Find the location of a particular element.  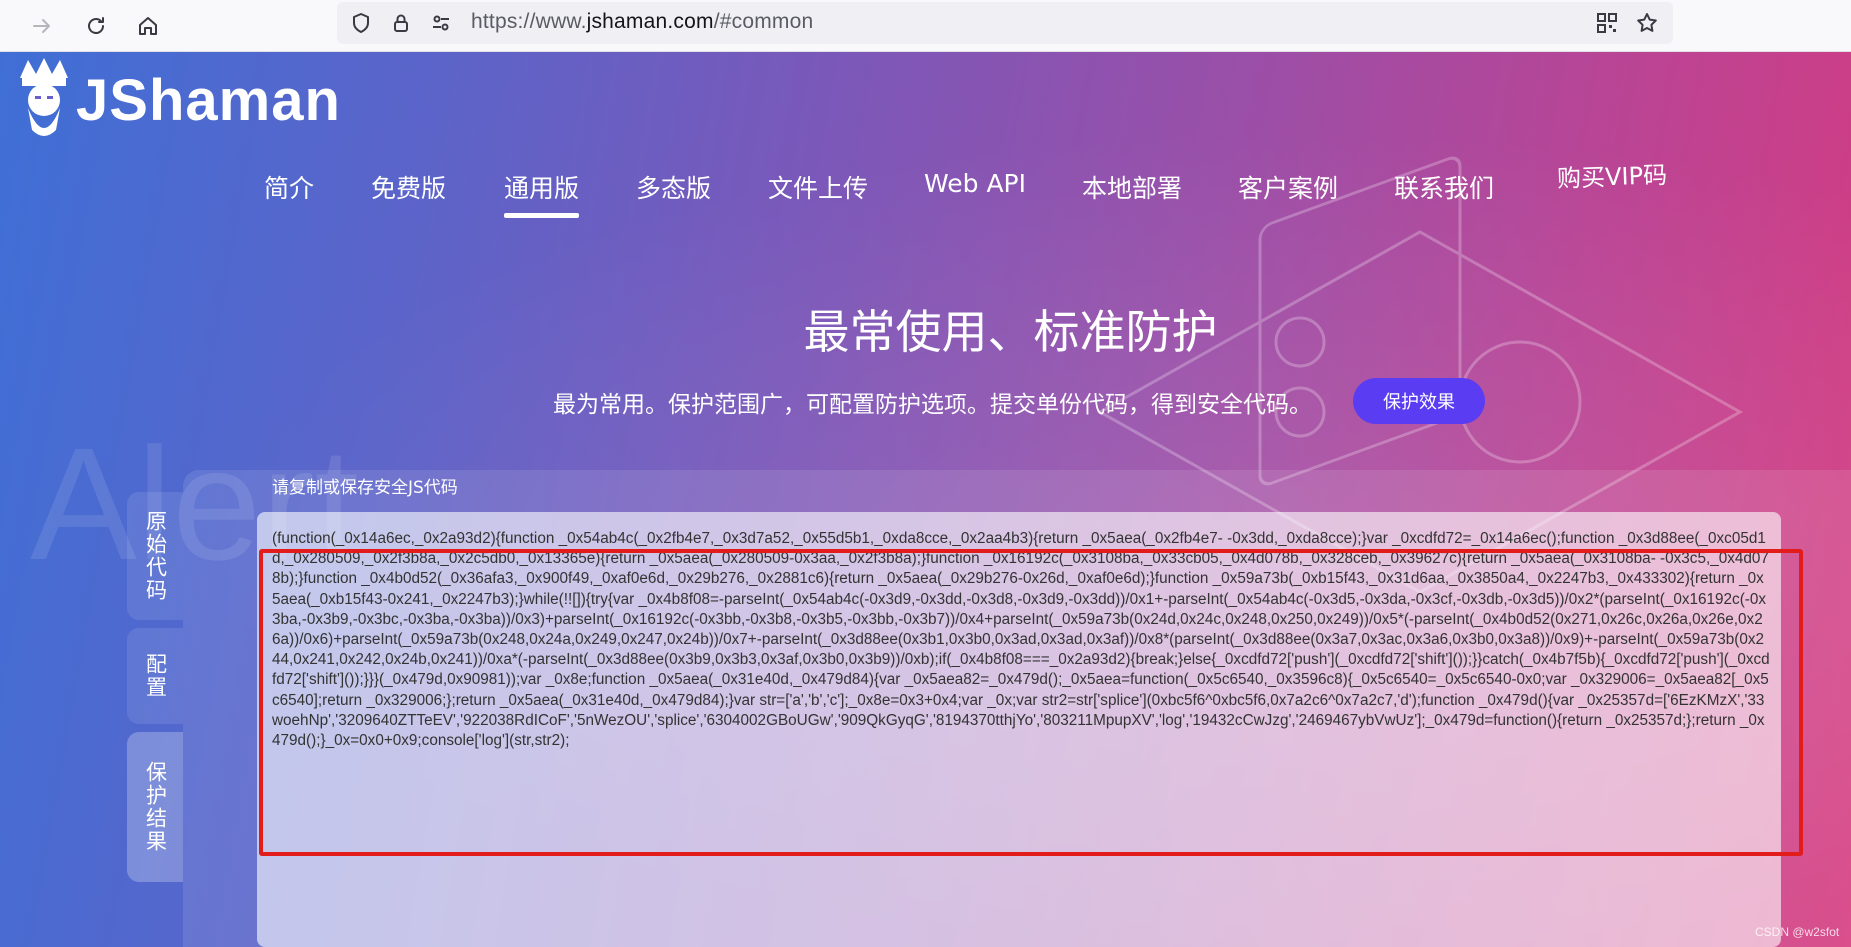

shield-icon is located at coordinates (361, 23).